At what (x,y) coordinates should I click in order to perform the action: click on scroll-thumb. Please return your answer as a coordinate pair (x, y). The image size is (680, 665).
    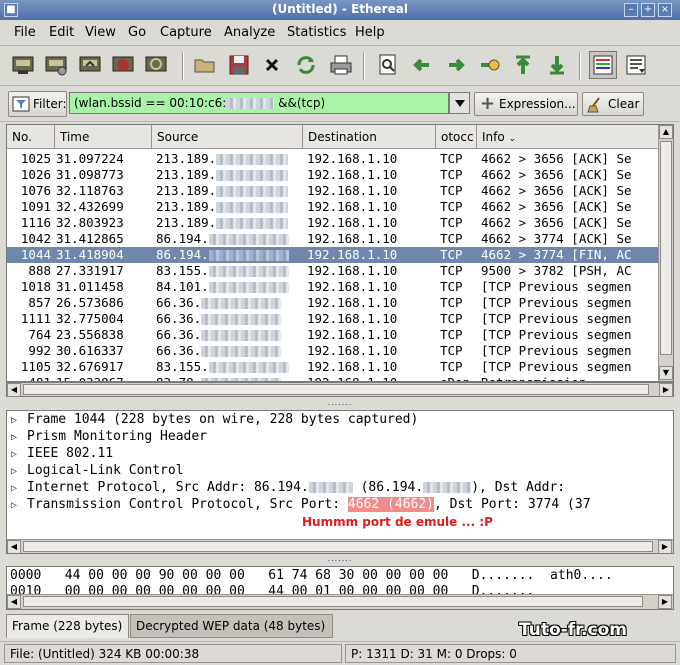
    Looking at the image, I should click on (666, 248).